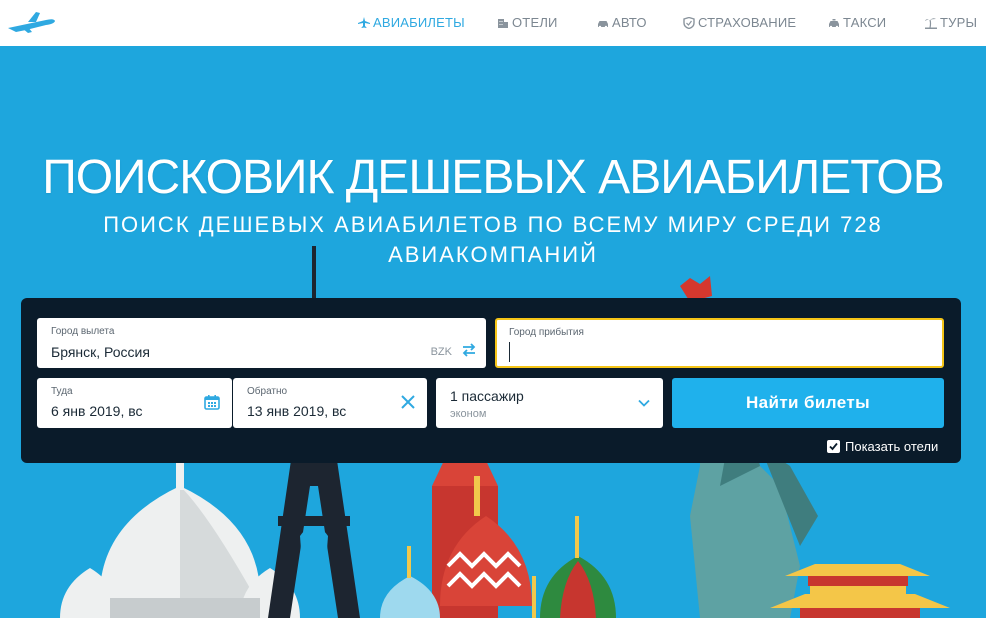  Describe the element at coordinates (747, 22) in the screenshot. I see `nav-label-insurance: СТРАХОВАНИЕ` at that location.